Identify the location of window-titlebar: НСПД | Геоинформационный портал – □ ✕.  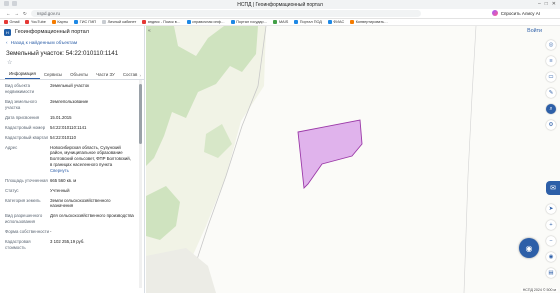
(280, 4).